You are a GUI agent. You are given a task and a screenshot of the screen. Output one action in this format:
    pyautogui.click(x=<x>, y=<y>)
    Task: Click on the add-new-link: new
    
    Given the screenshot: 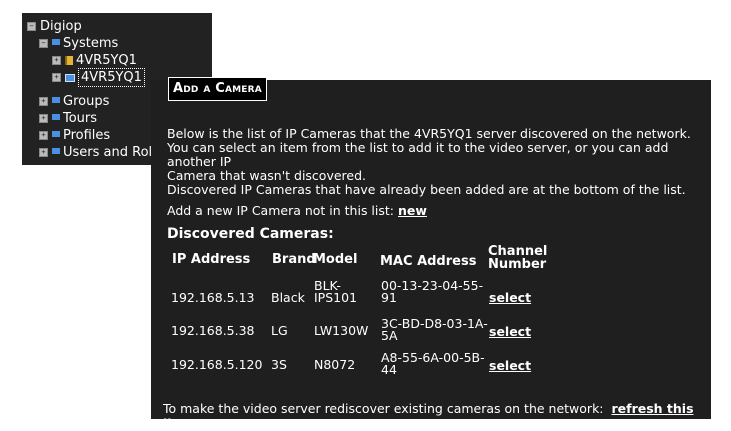 What is the action you would take?
    pyautogui.click(x=412, y=210)
    